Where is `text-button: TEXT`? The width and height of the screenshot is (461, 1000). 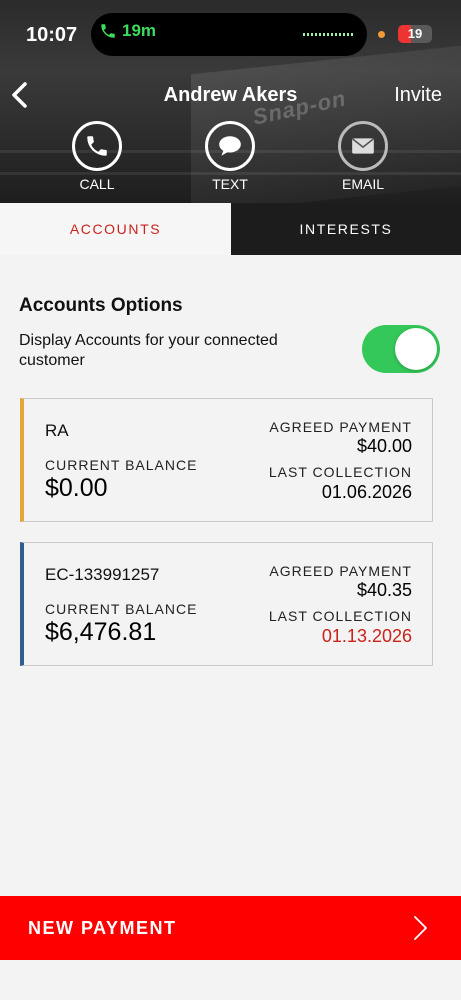
text-button: TEXT is located at coordinates (230, 156).